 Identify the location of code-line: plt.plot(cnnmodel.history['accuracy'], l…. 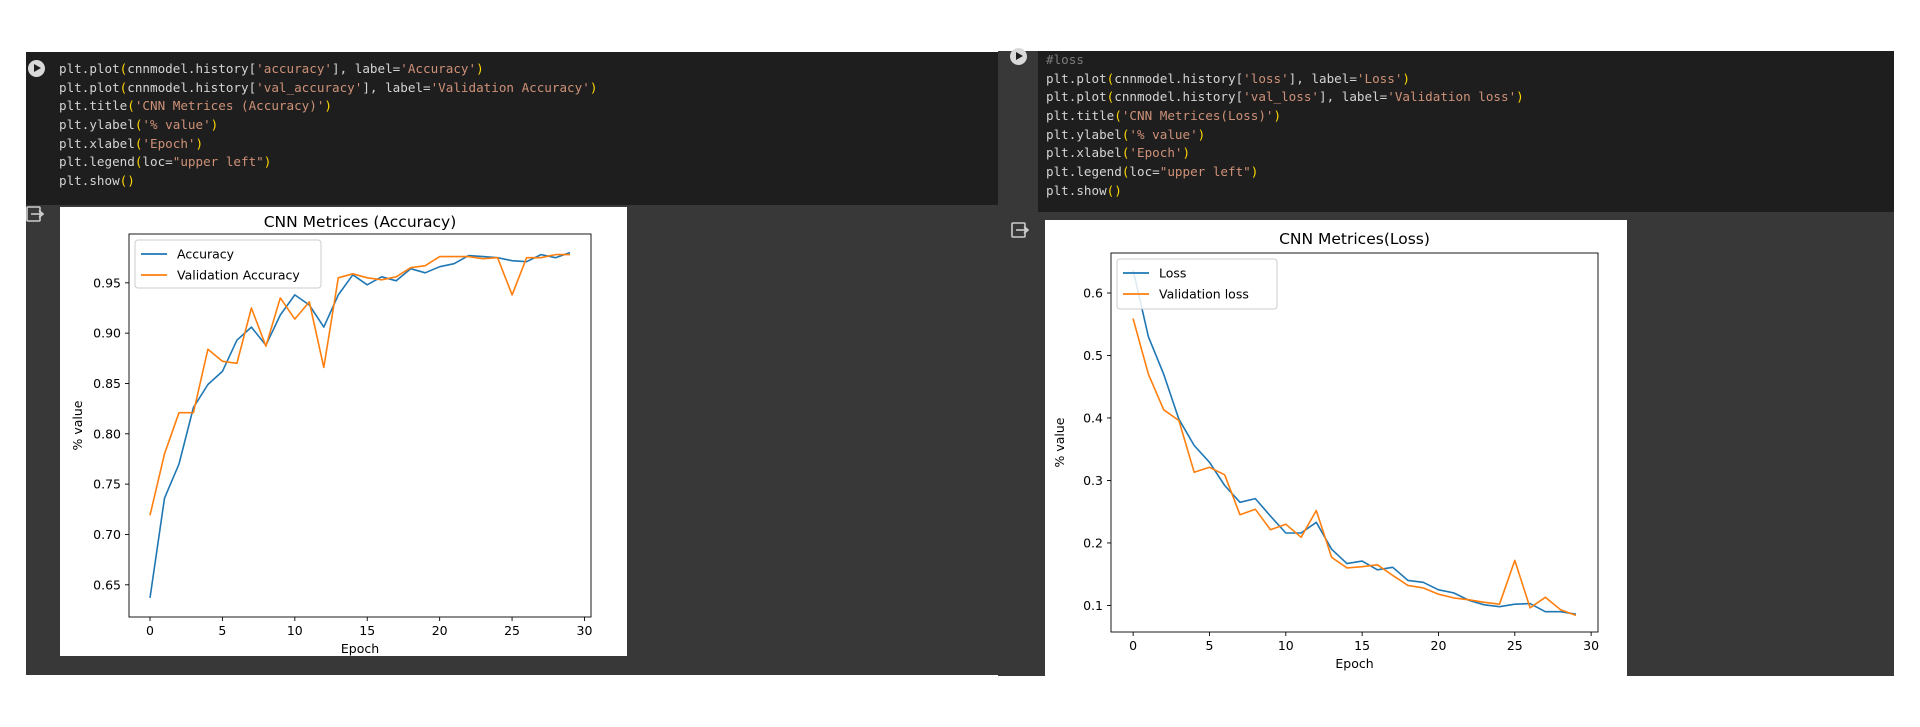
(328, 69).